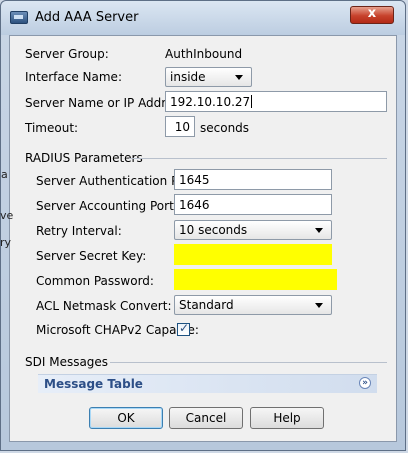 This screenshot has height=453, width=408. I want to click on close-icon: x, so click(372, 13).